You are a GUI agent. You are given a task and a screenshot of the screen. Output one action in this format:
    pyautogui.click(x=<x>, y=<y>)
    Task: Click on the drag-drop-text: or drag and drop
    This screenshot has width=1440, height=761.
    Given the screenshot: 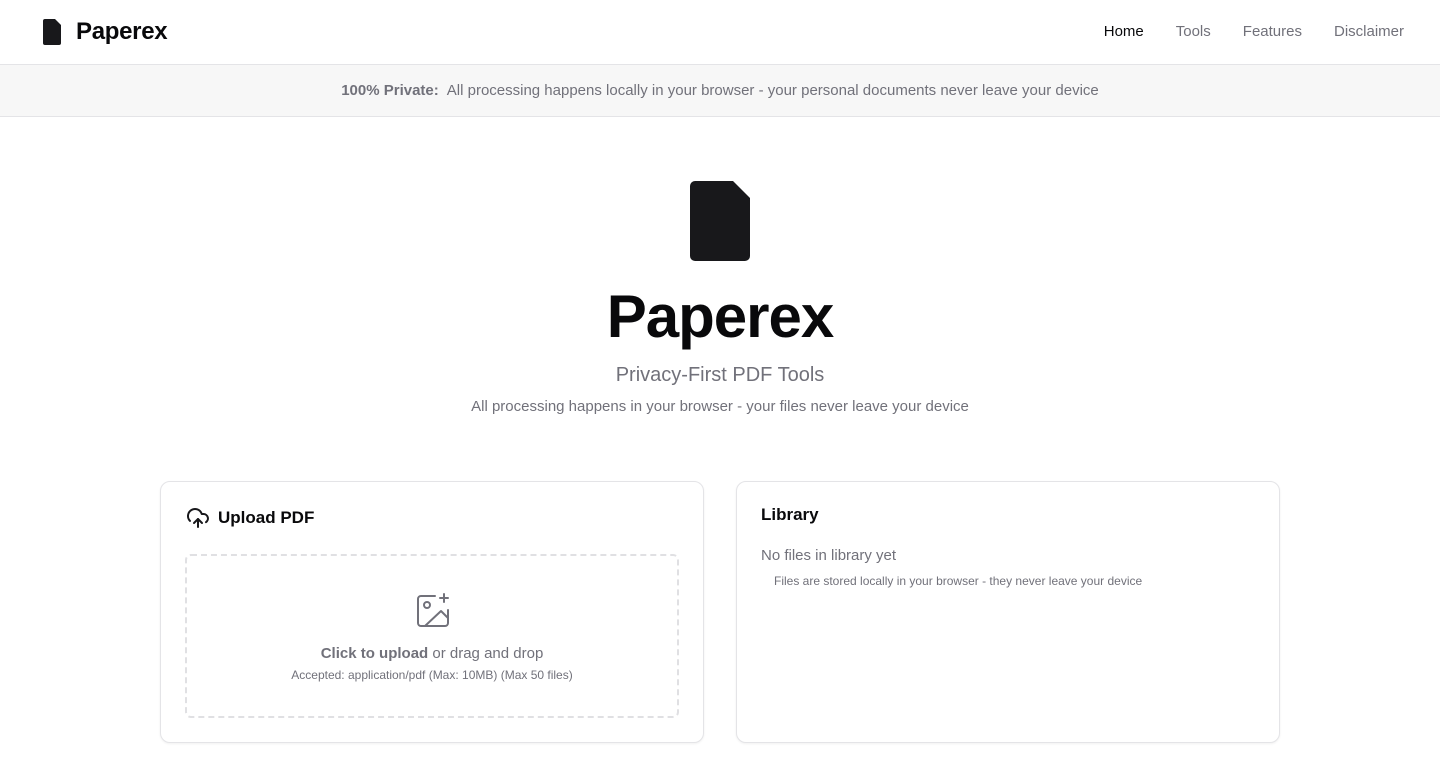 What is the action you would take?
    pyautogui.click(x=488, y=653)
    